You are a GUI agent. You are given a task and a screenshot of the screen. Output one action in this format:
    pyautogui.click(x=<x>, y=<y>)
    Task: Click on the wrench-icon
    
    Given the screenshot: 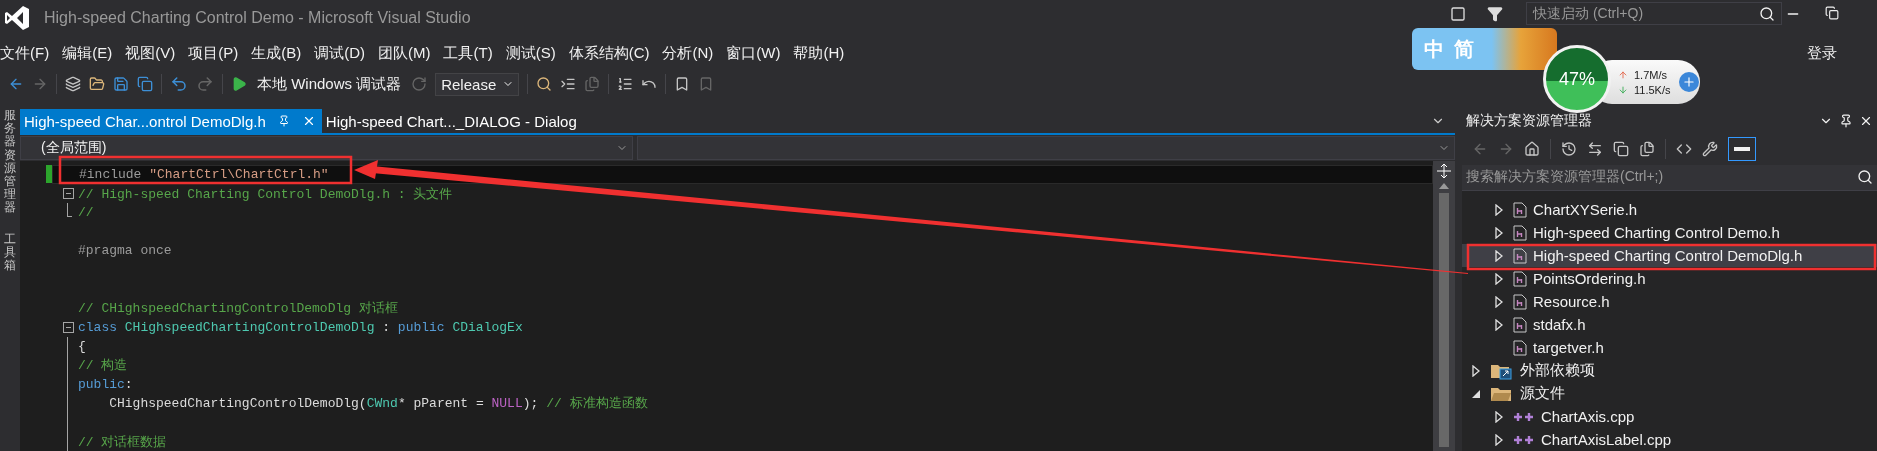 What is the action you would take?
    pyautogui.click(x=1710, y=148)
    